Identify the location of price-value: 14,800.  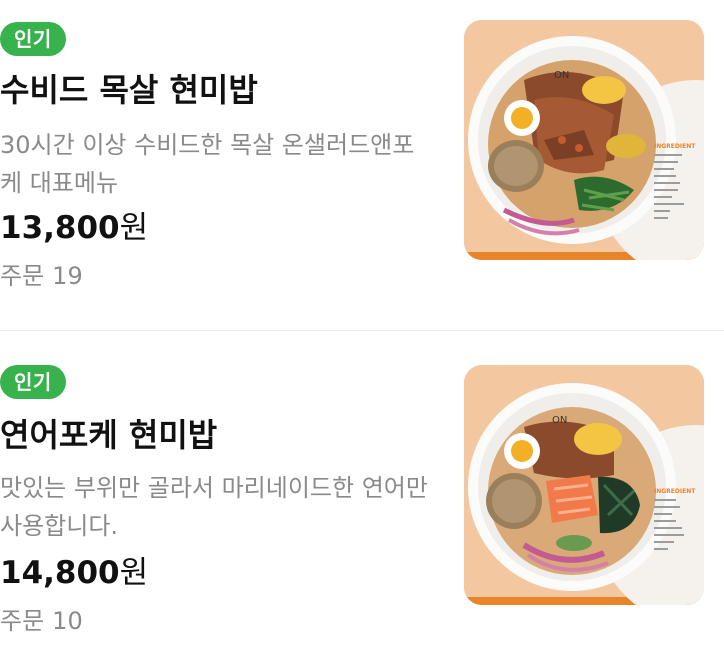
(60, 573).